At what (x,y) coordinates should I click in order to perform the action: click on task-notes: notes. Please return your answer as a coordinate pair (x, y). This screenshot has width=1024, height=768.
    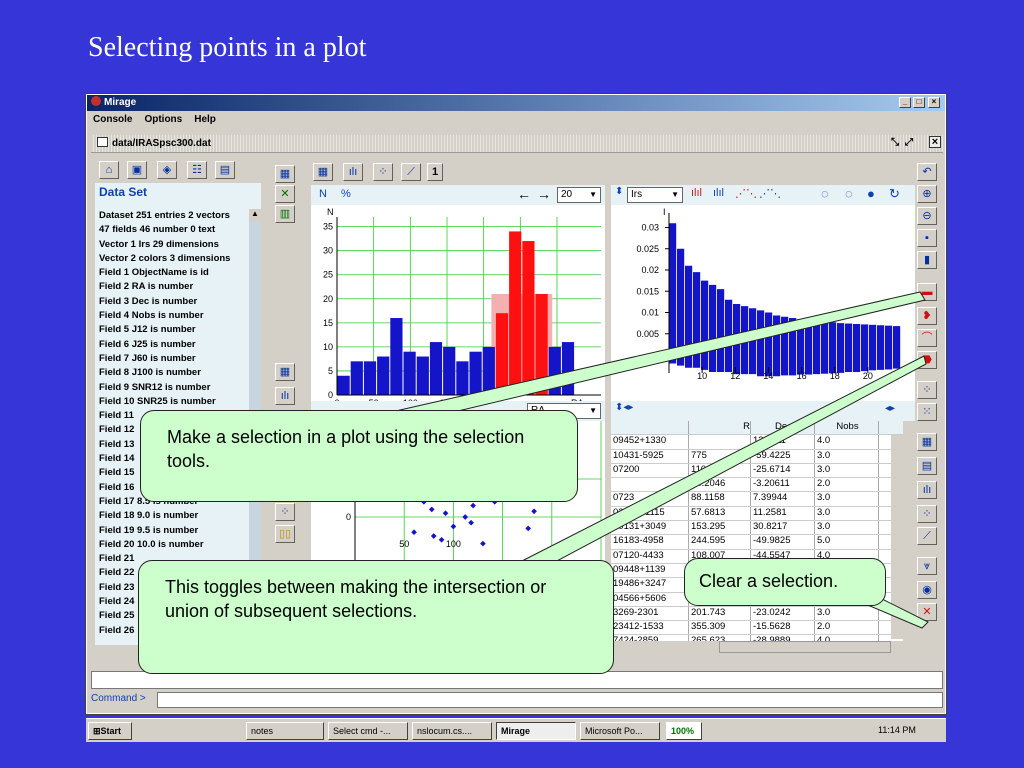
    Looking at the image, I should click on (285, 731).